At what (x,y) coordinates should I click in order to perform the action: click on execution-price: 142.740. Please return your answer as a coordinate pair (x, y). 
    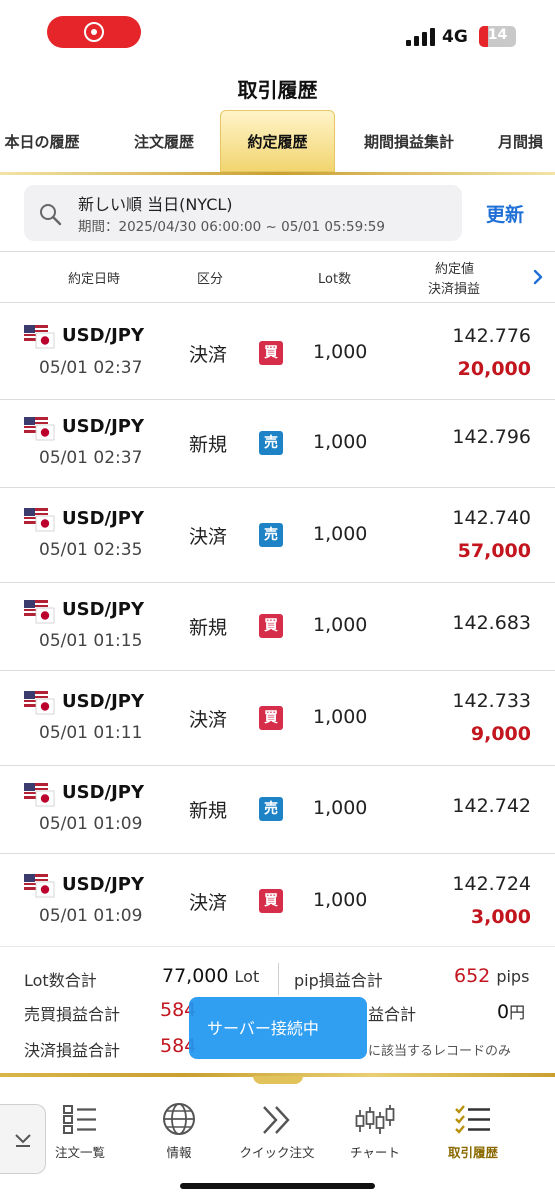
    Looking at the image, I should click on (491, 518).